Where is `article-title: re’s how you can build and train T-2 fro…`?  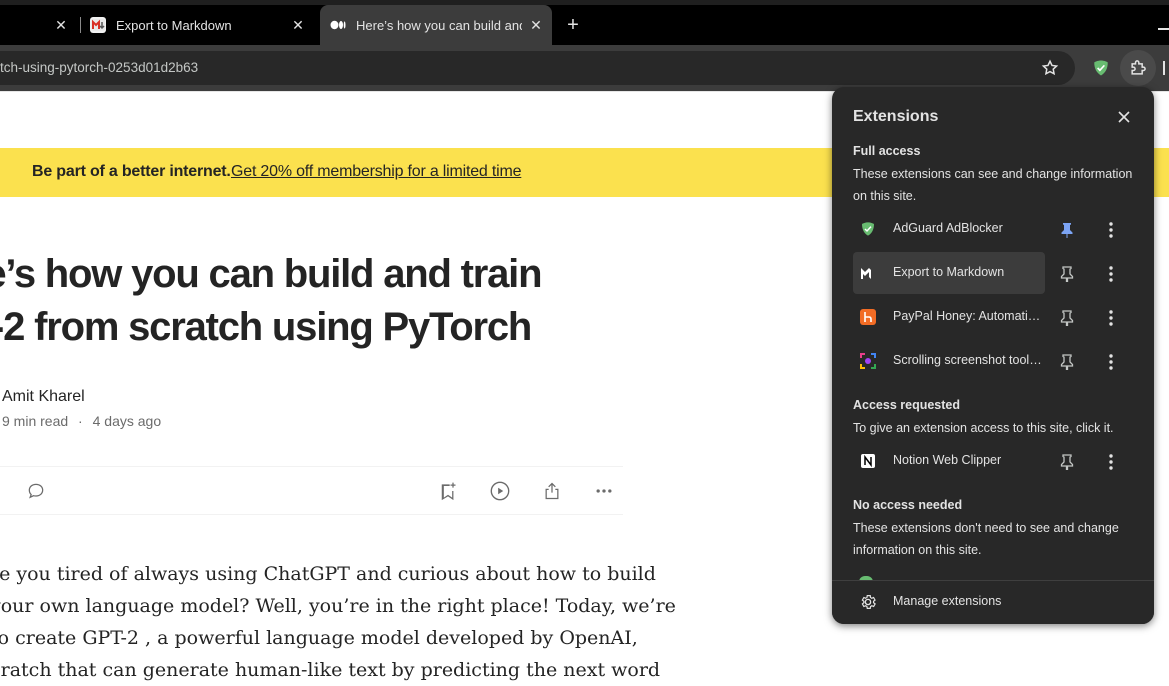 article-title: re’s how you can build and train T-2 fro… is located at coordinates (305, 301).